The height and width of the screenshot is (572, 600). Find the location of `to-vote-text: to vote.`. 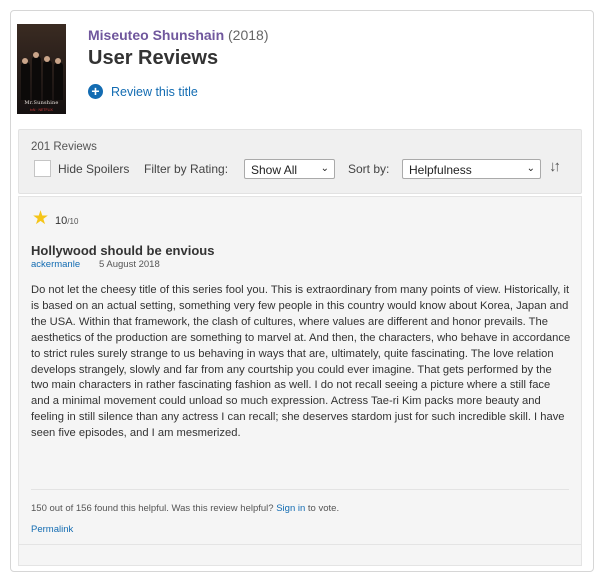

to-vote-text: to vote. is located at coordinates (323, 508).